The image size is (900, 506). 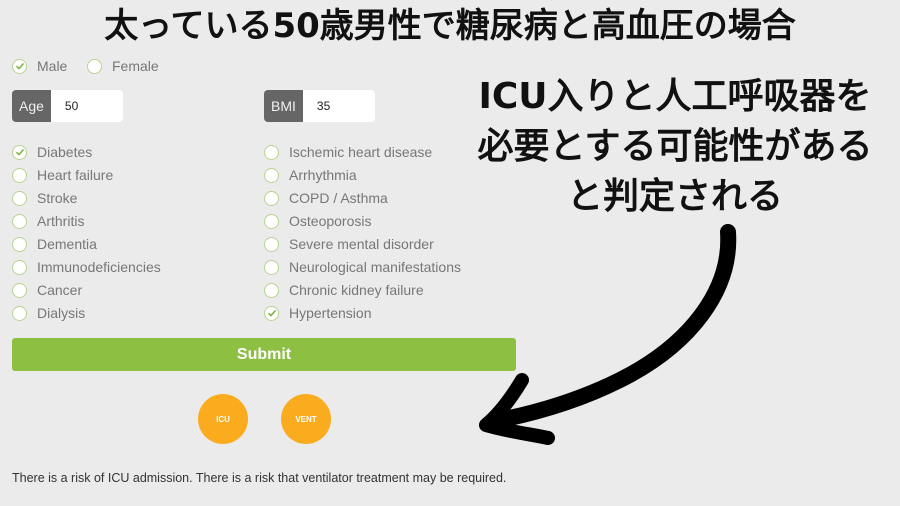 What do you see at coordinates (61, 313) in the screenshot?
I see `checkbox-label: Dialysis` at bounding box center [61, 313].